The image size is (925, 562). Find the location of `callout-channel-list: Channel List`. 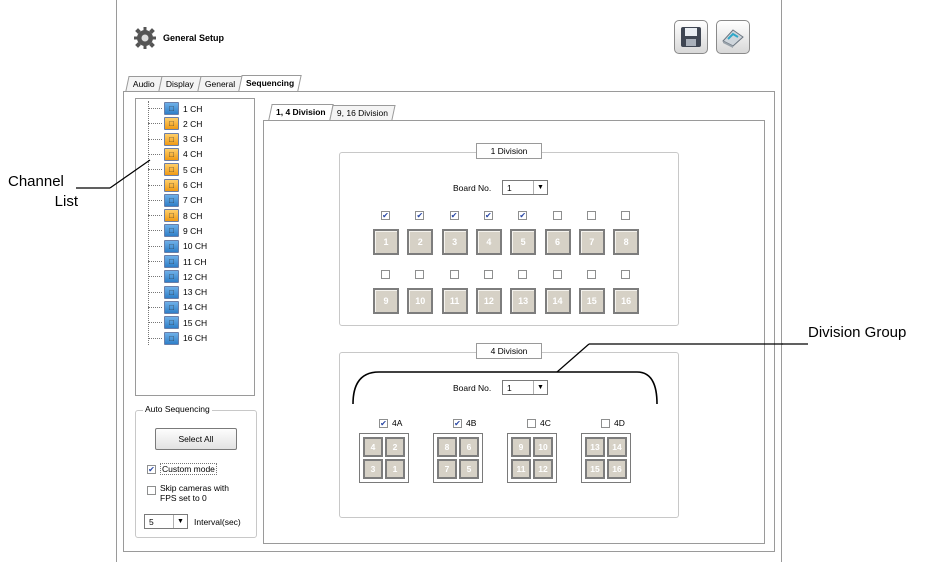

callout-channel-list: Channel List is located at coordinates (43, 192).